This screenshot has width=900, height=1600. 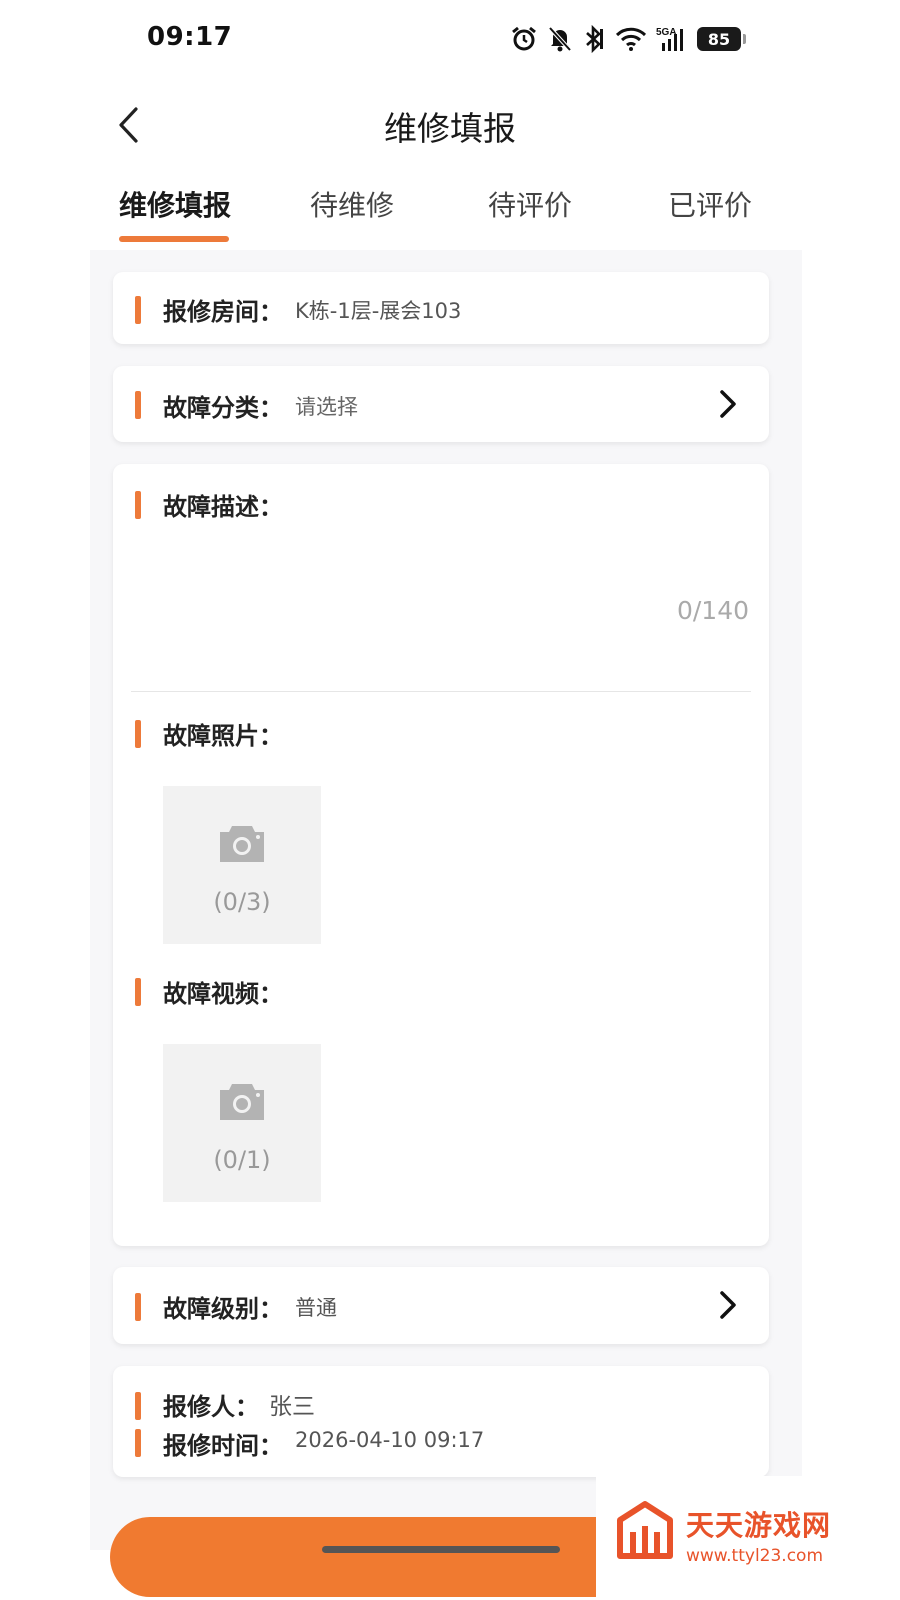 What do you see at coordinates (175, 204) in the screenshot?
I see `tab-repair-report: 维修填报` at bounding box center [175, 204].